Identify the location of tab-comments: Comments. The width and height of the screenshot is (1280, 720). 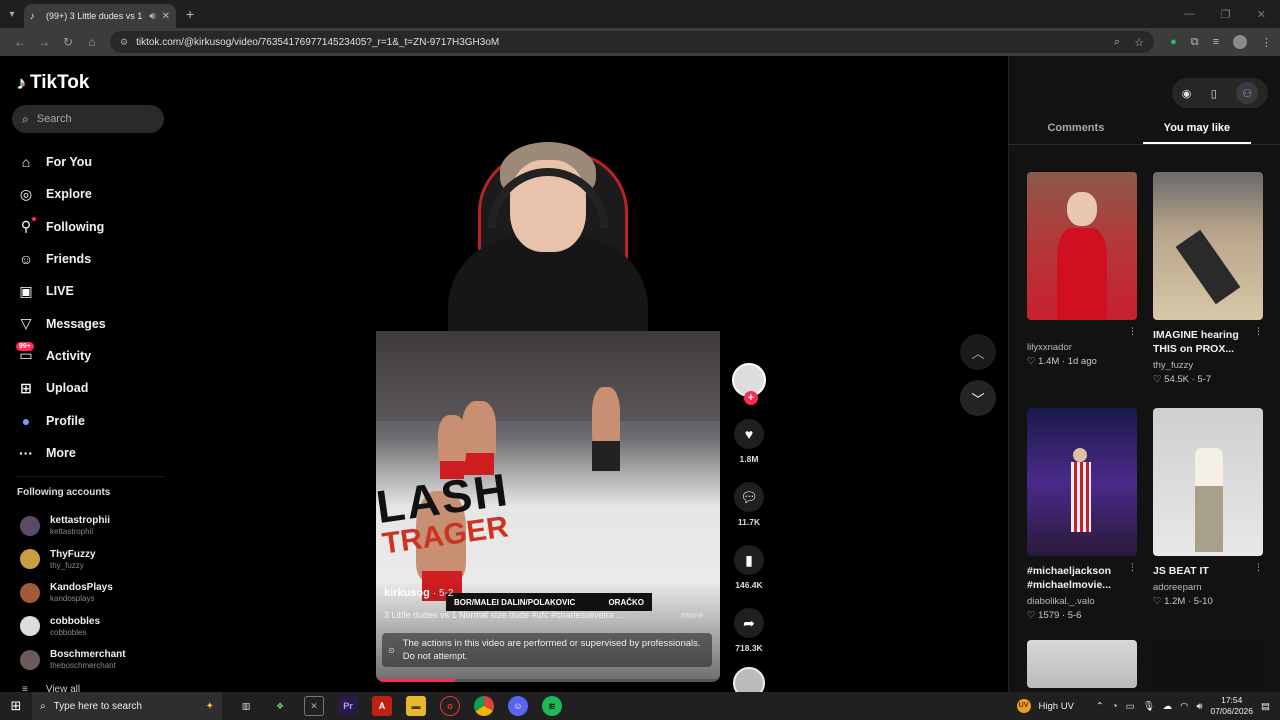
(1076, 131).